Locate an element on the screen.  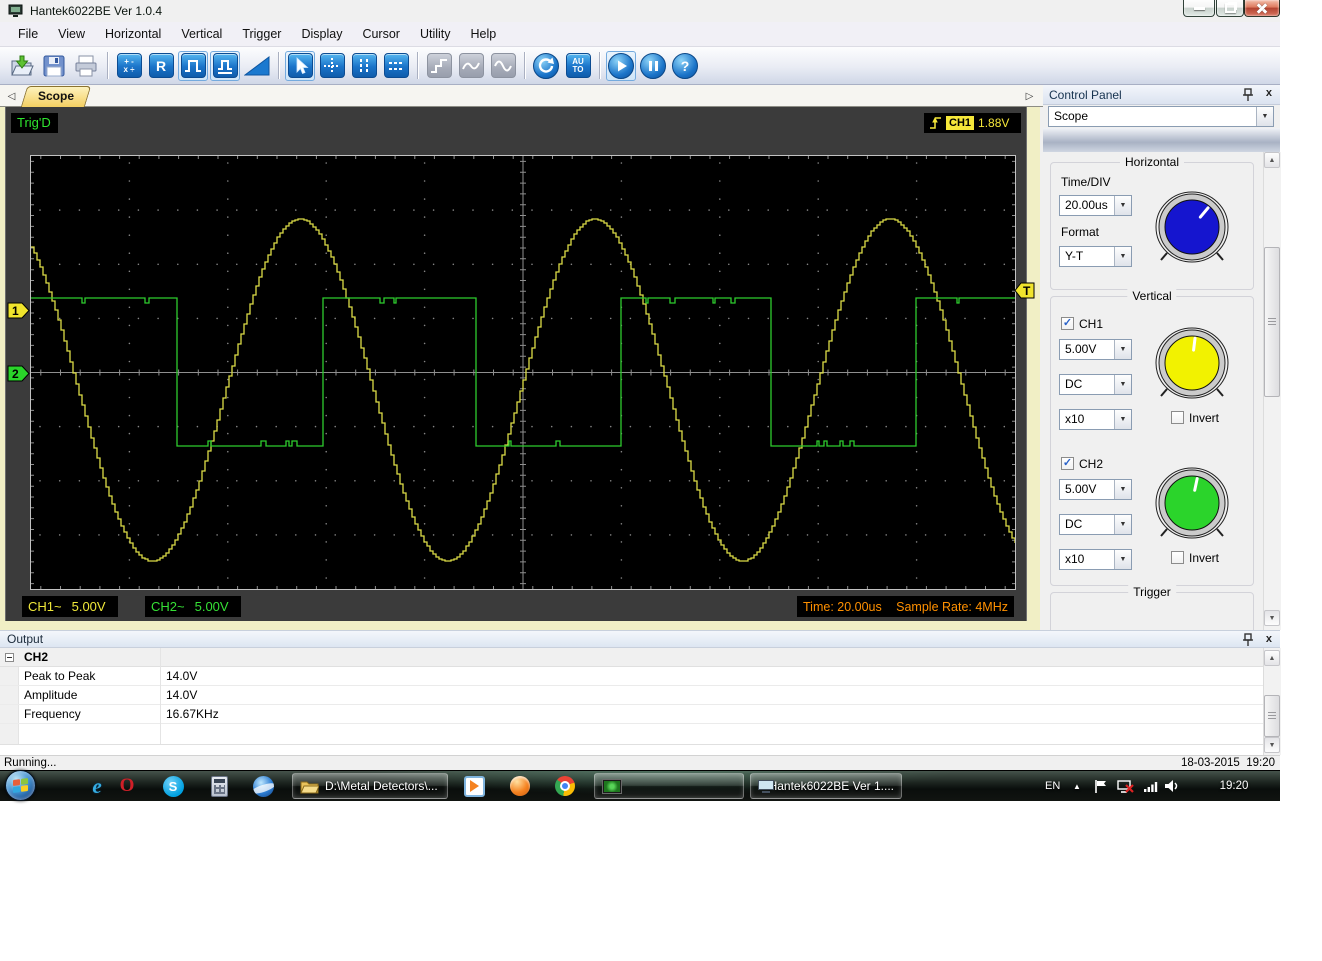
math-icon: + -x ÷ is located at coordinates (129, 65).